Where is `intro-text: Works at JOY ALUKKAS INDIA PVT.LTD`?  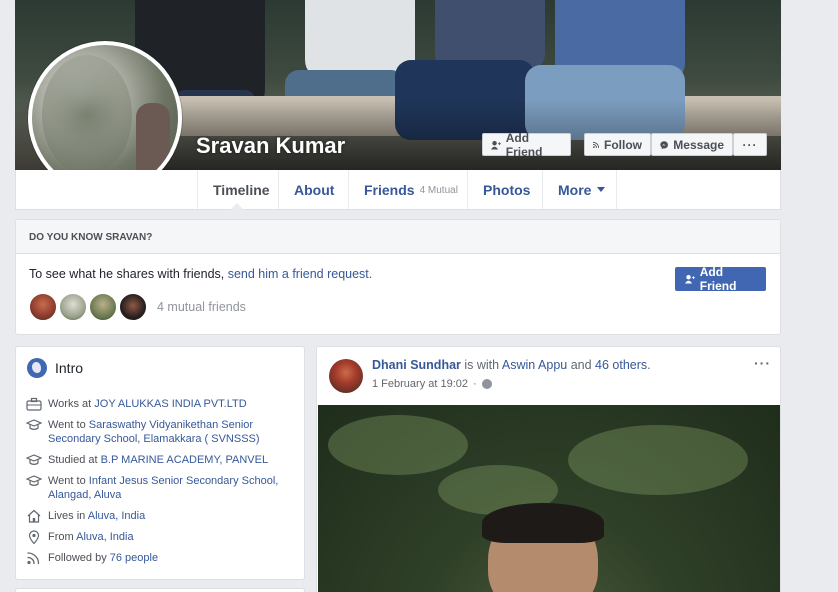
intro-text: Works at JOY ALUKKAS INDIA PVT.LTD is located at coordinates (147, 404).